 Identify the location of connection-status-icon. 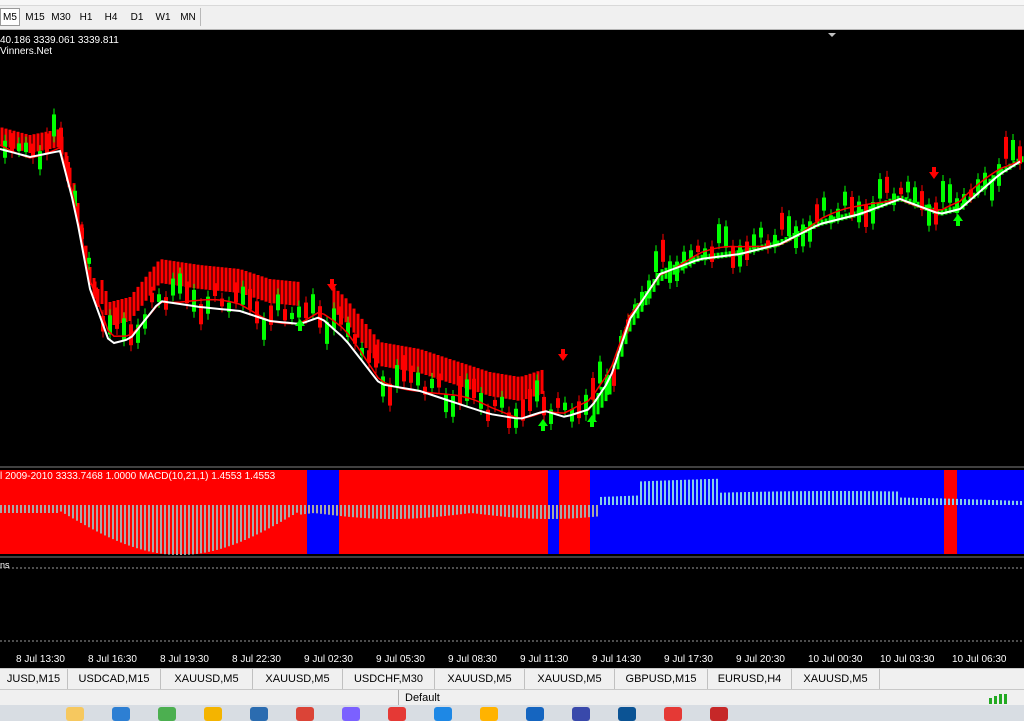
(998, 699).